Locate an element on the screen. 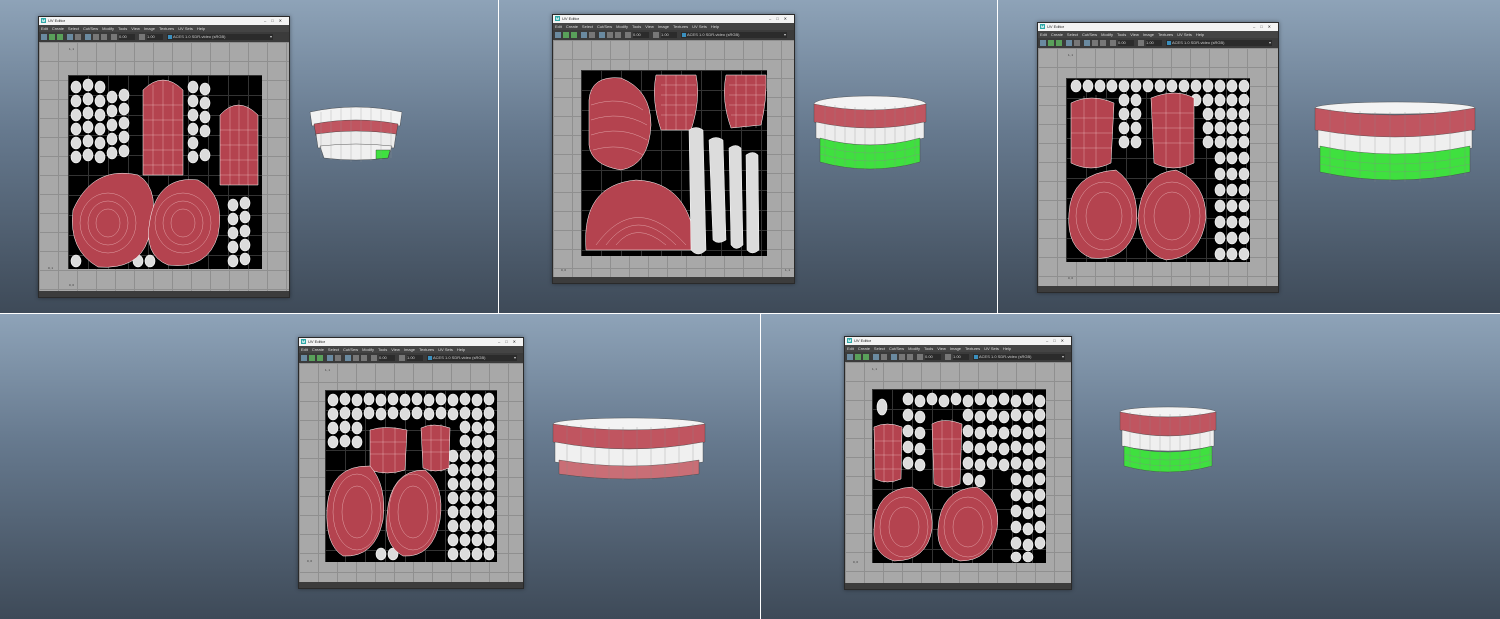  gamma-icon is located at coordinates (656, 35).